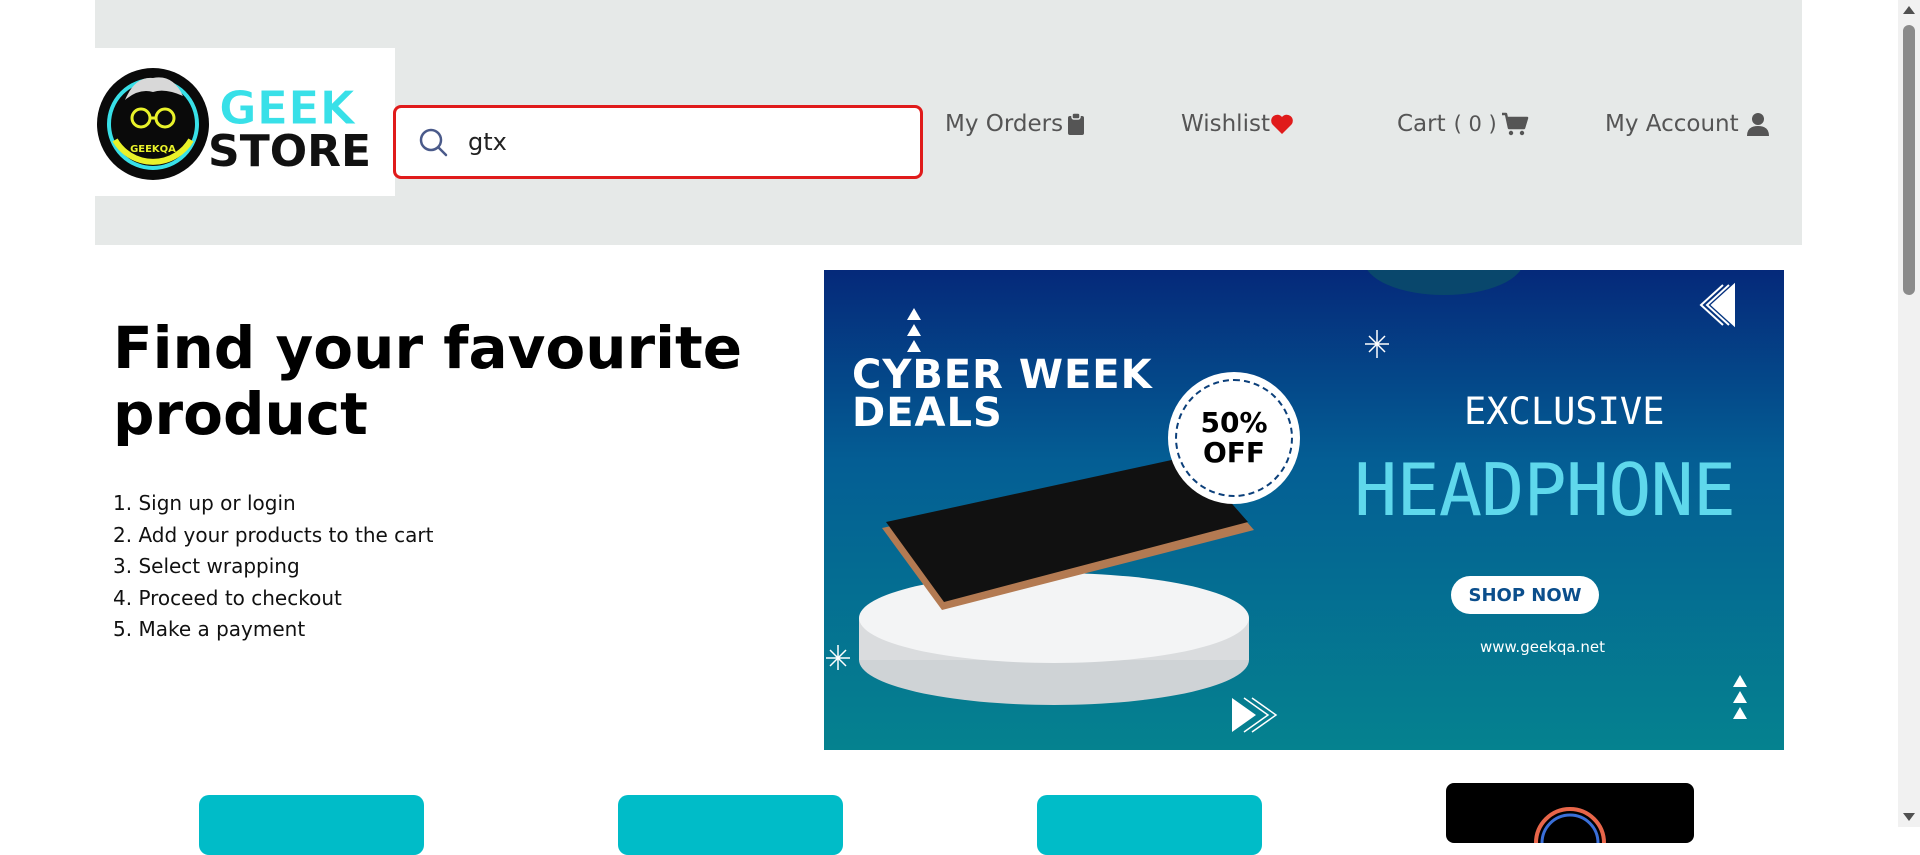  What do you see at coordinates (1757, 124) in the screenshot?
I see `user-icon` at bounding box center [1757, 124].